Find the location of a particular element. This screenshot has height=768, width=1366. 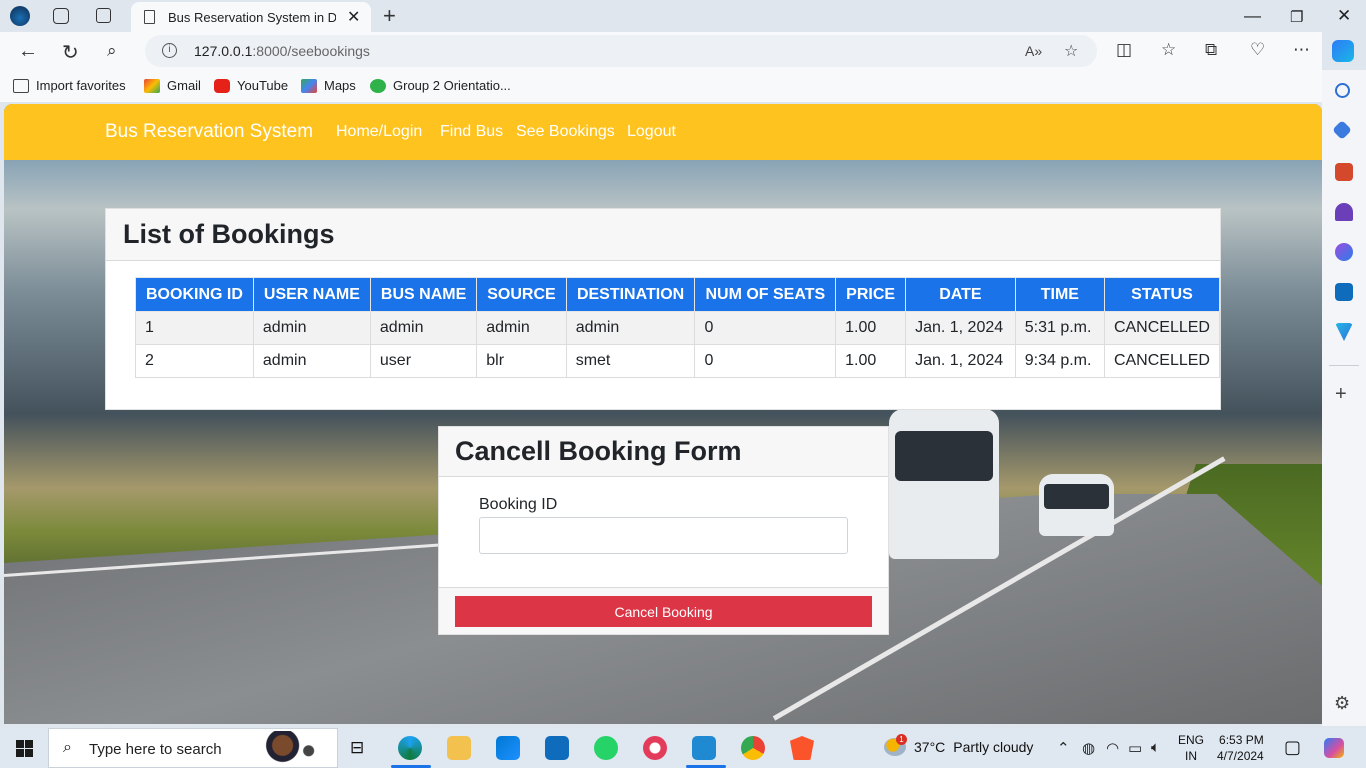

nav-see-bookings: See Bookings is located at coordinates (565, 132).